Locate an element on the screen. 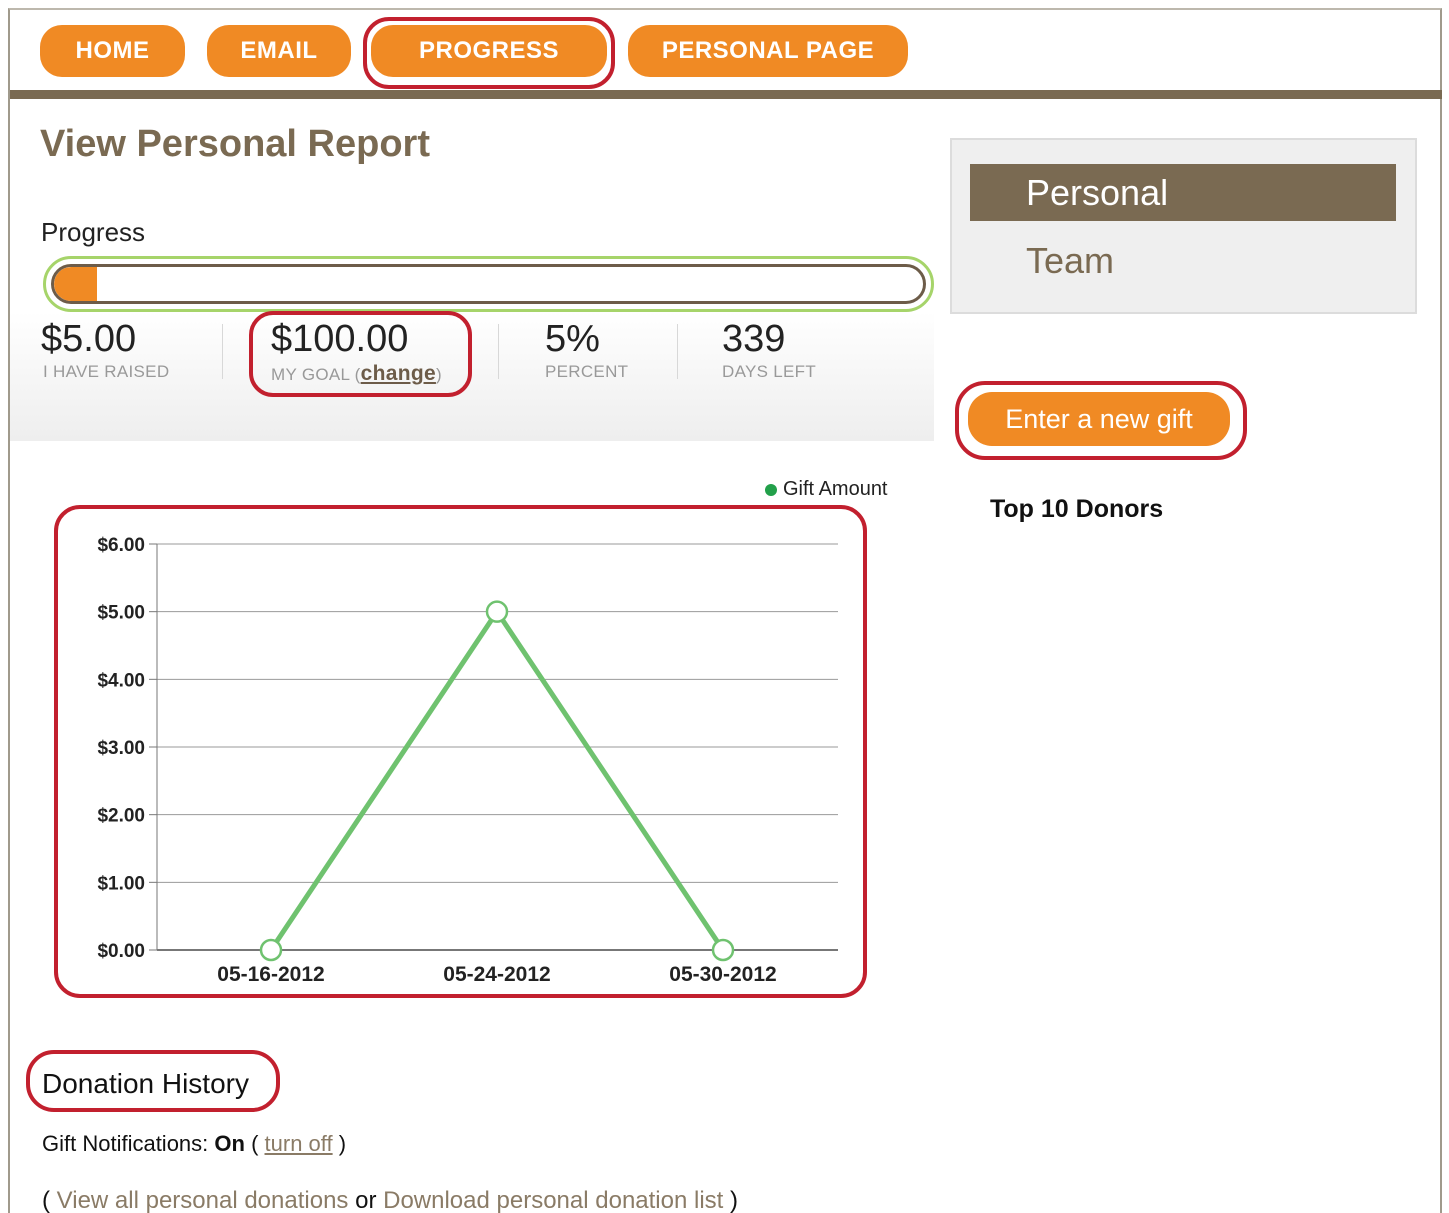  y-tick-label: $5.00 is located at coordinates (121, 613).